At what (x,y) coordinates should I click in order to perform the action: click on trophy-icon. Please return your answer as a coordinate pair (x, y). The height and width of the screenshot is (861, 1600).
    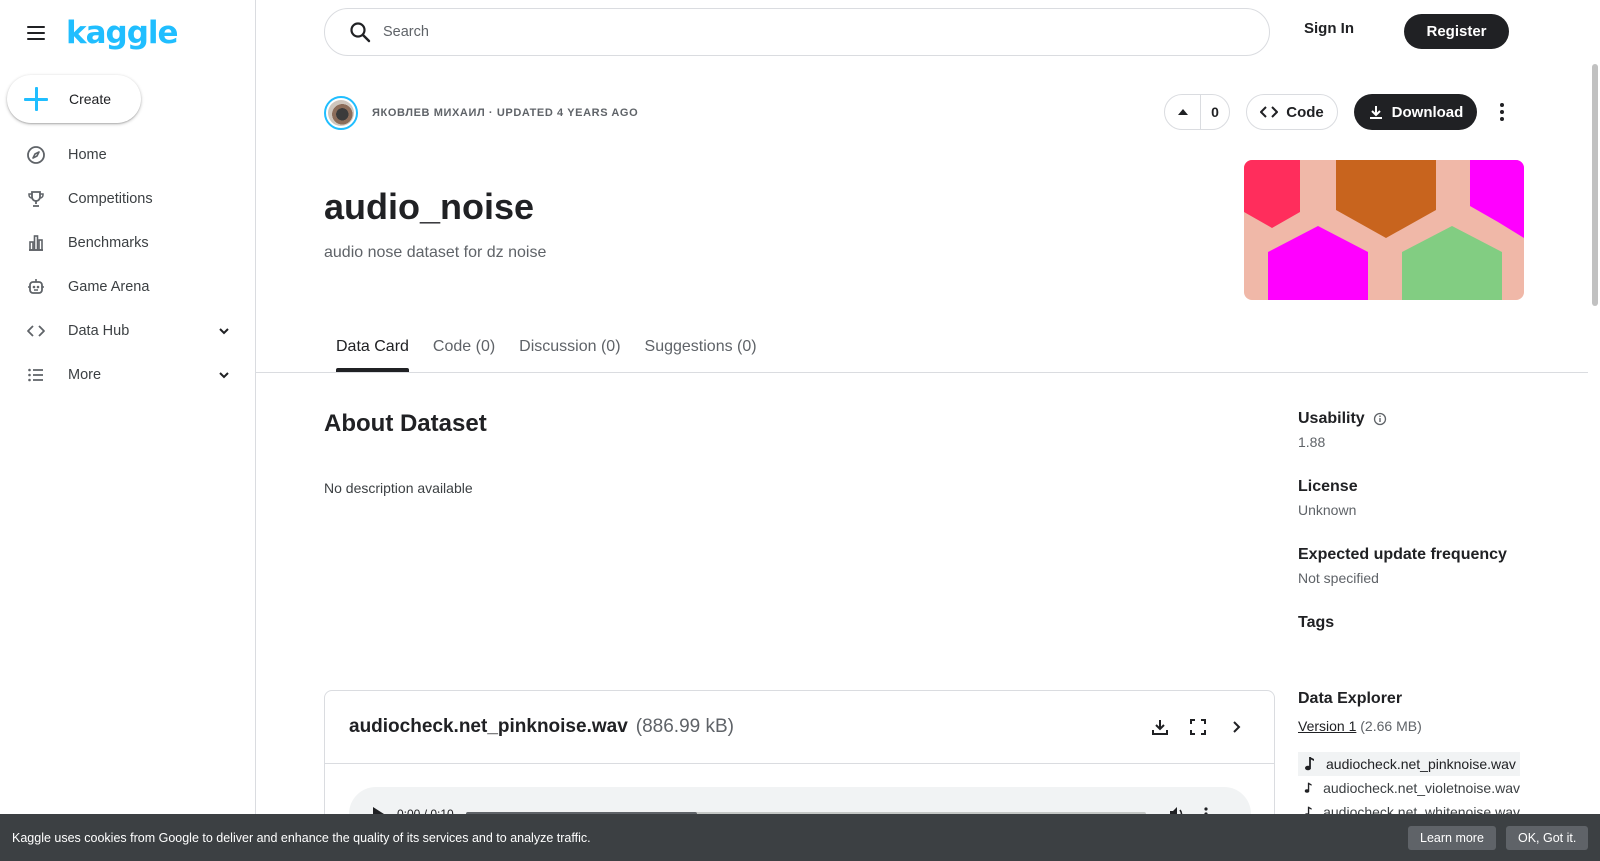
    Looking at the image, I should click on (36, 199).